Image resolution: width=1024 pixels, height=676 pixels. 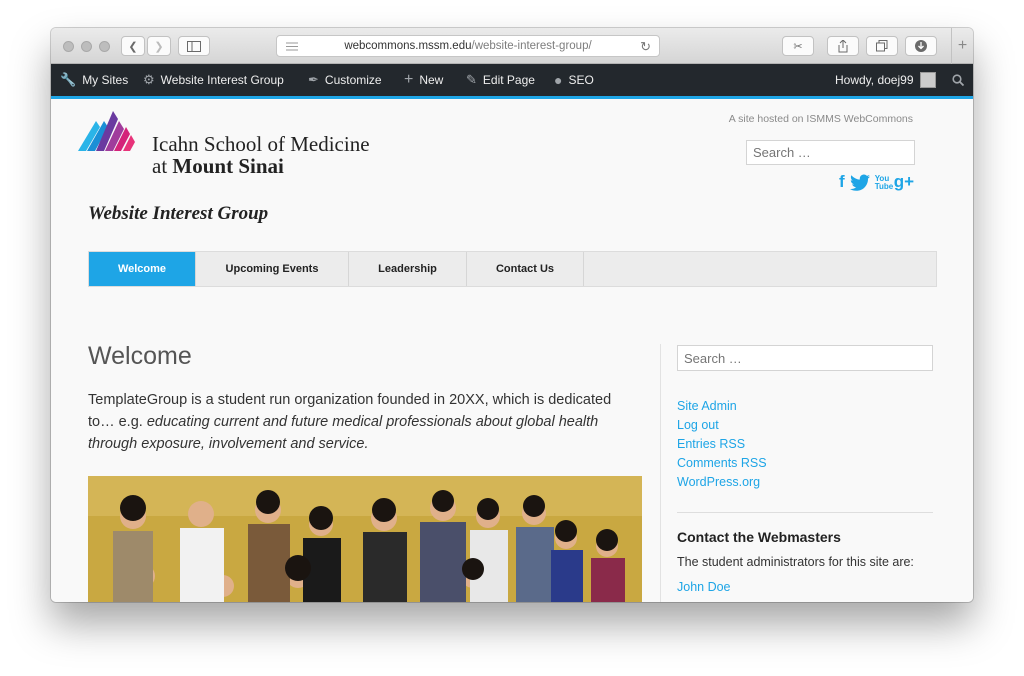 I want to click on wrench-icon: 🔧, so click(x=68, y=79).